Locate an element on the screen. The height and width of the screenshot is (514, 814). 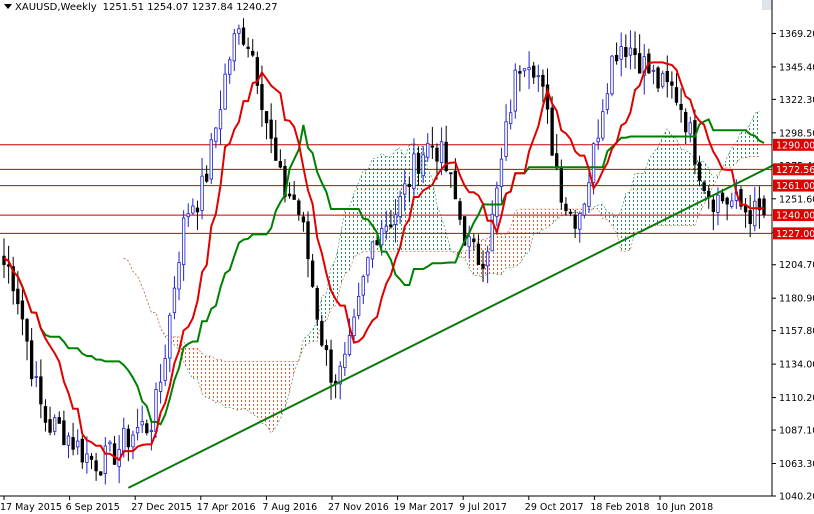
level-labels: 1290.00 1272.56 1261.00 1240.00 1227.00 is located at coordinates (793, 189).